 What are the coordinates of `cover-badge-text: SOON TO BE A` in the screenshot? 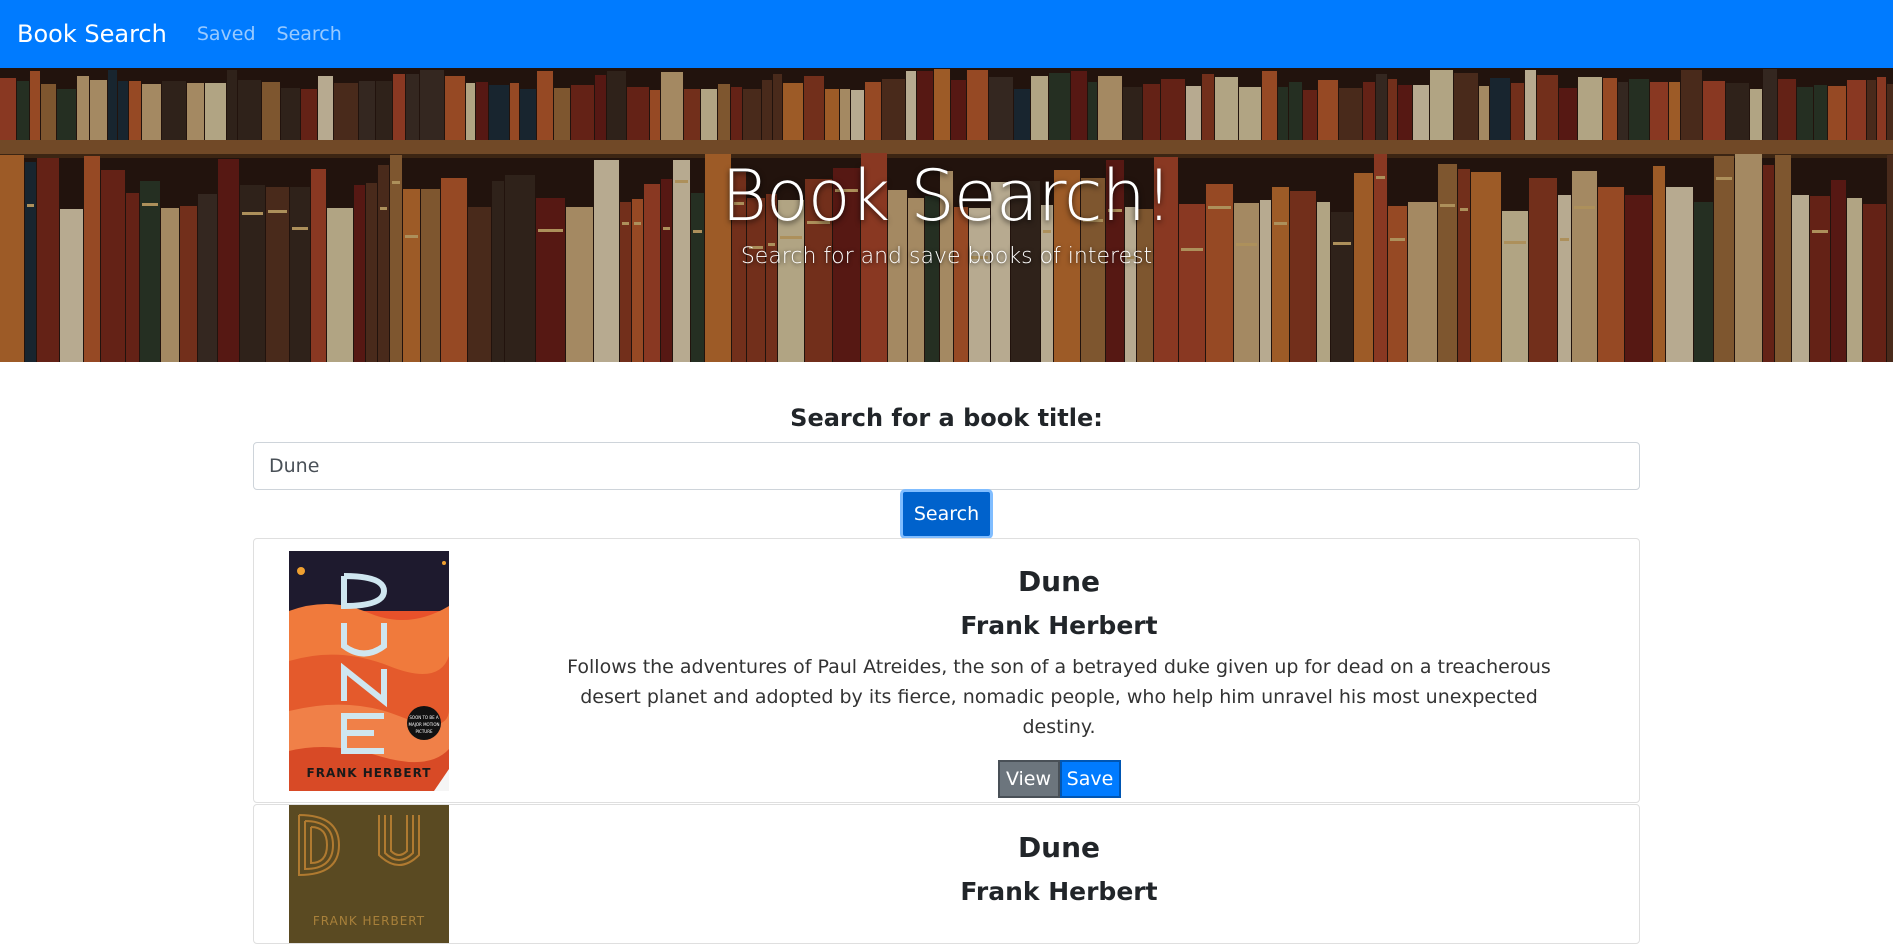 It's located at (424, 717).